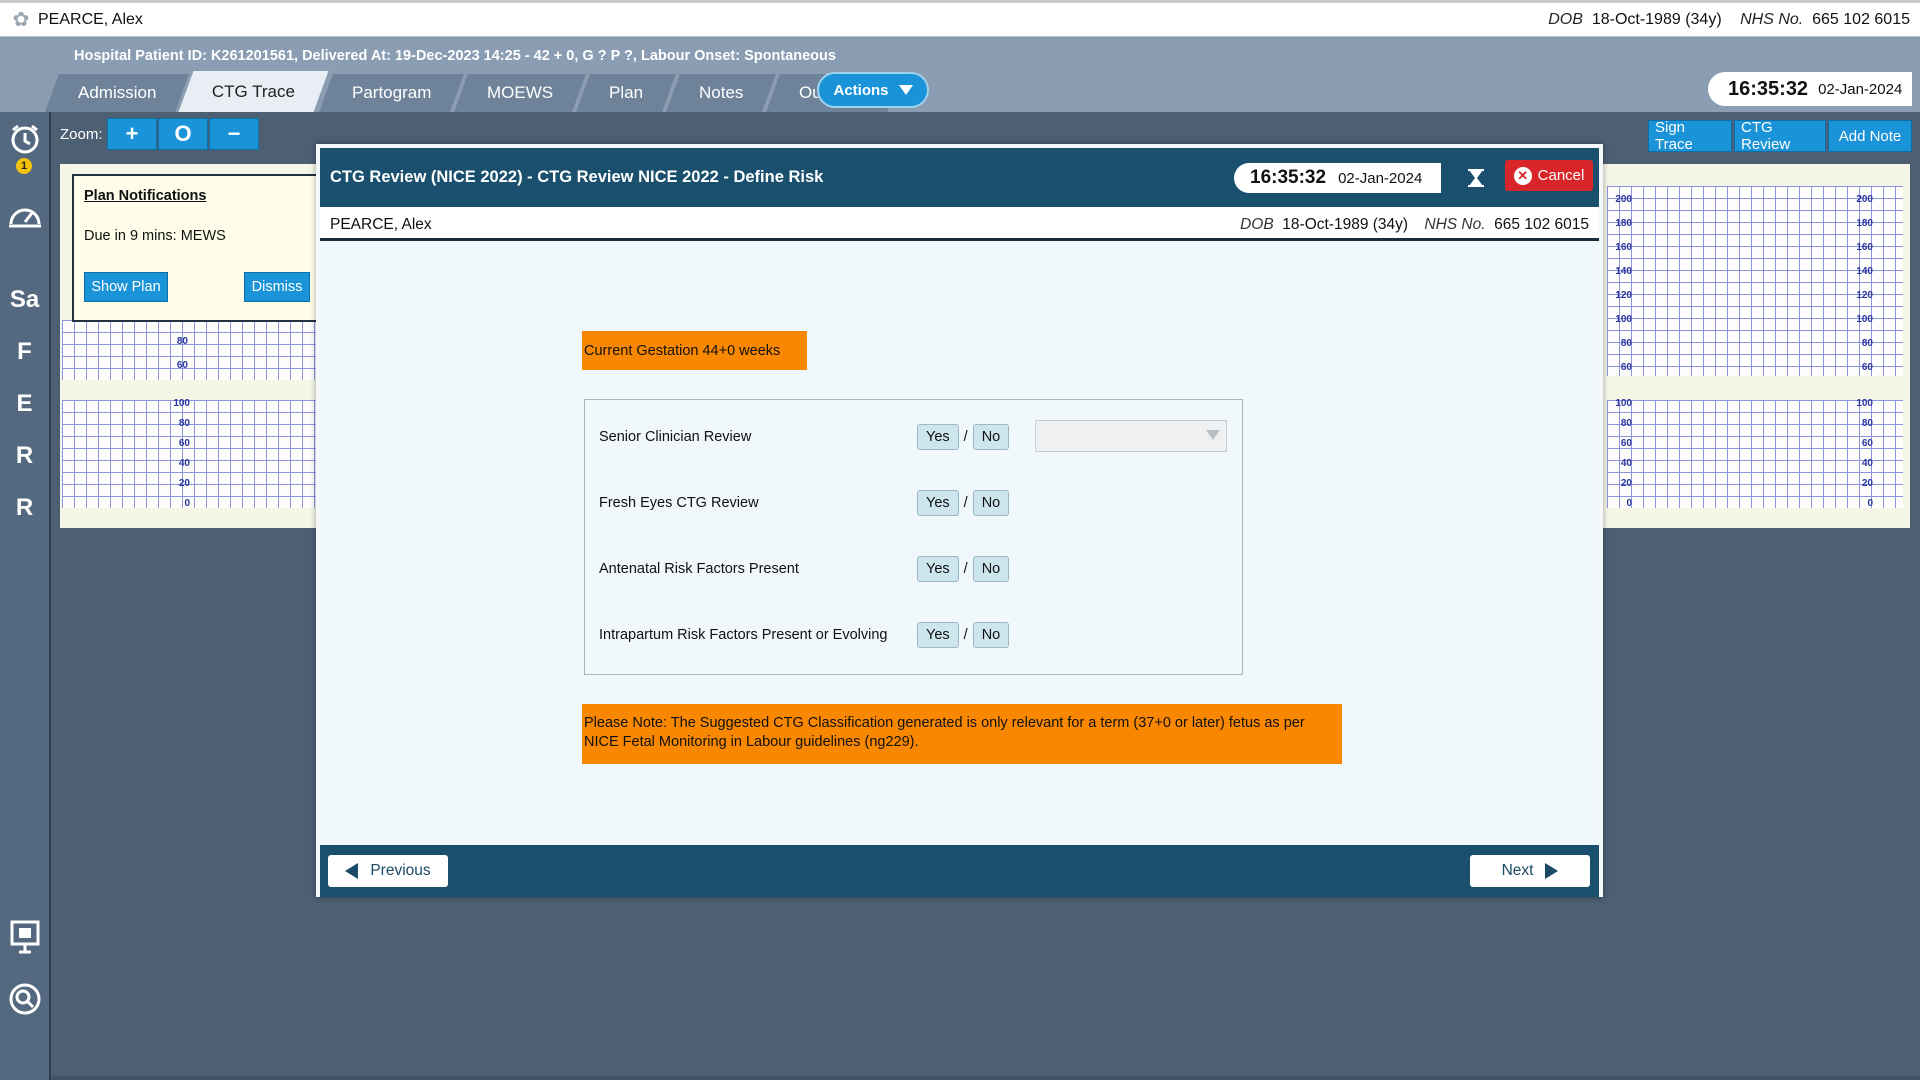 The width and height of the screenshot is (1920, 1080). Describe the element at coordinates (21, 19) in the screenshot. I see `app-logo-icon: ✿` at that location.